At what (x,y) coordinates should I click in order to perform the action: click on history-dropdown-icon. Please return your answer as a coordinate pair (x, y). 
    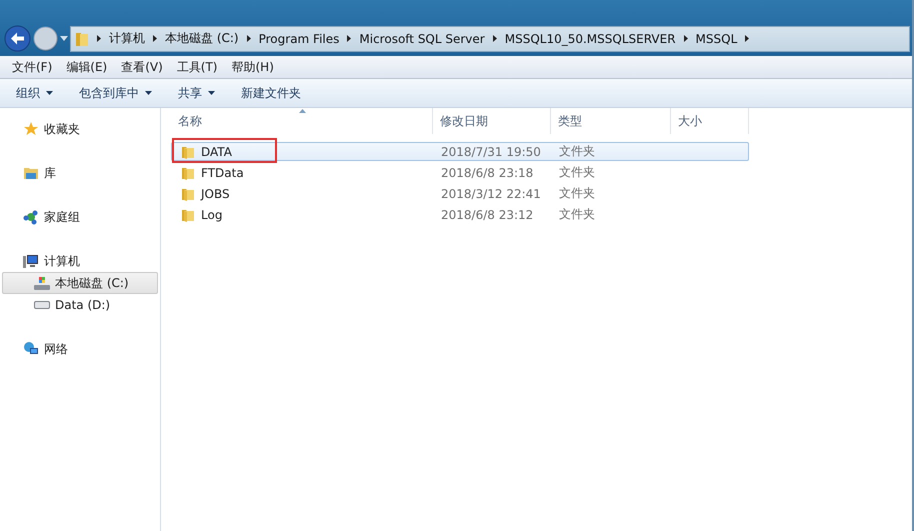
    Looking at the image, I should click on (64, 38).